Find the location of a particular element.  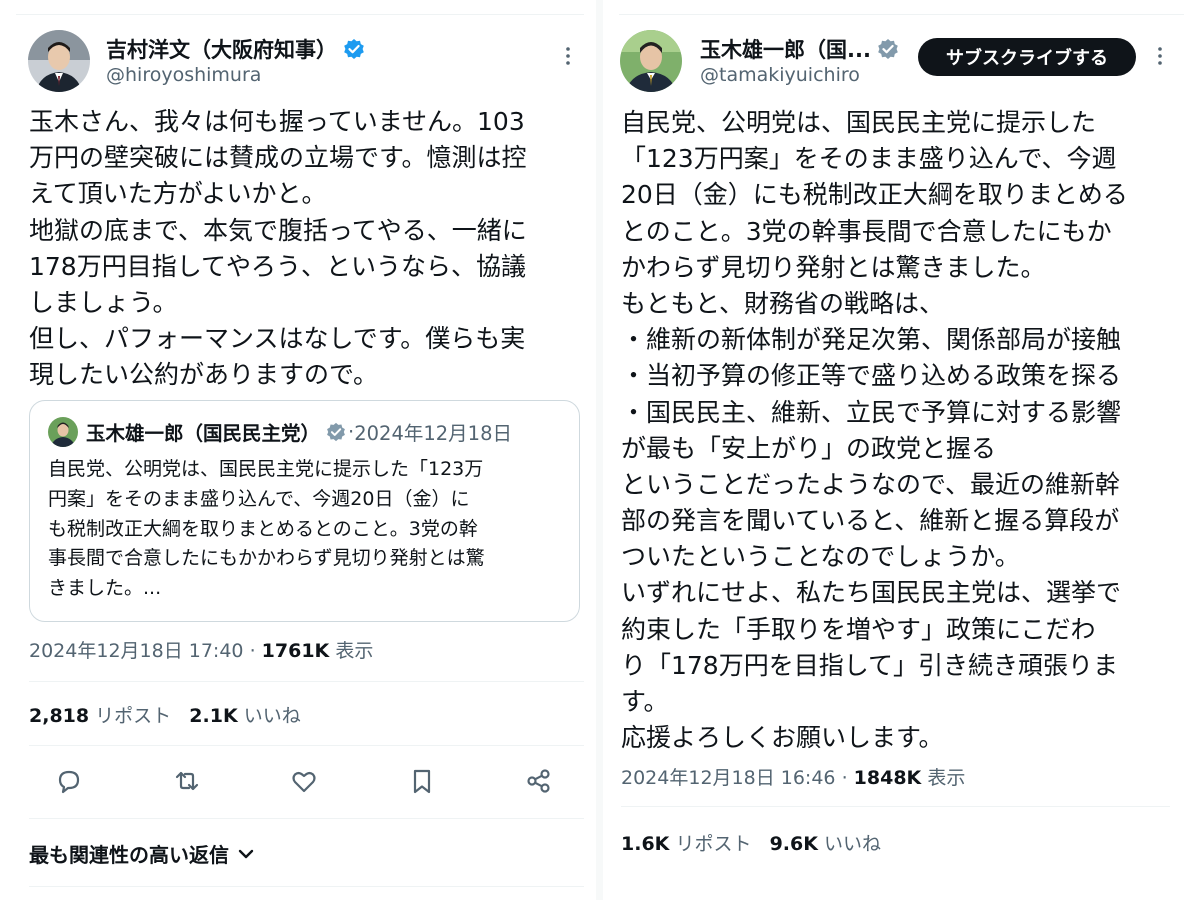

text-line: 約束した「手取りを増やす」政策にこだわ is located at coordinates (858, 629).